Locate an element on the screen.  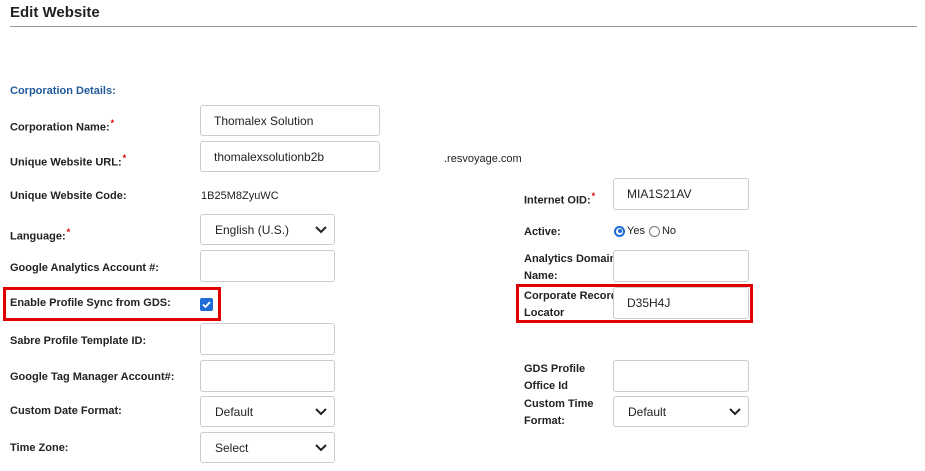
active-radio-group: Yes No is located at coordinates (645, 231).